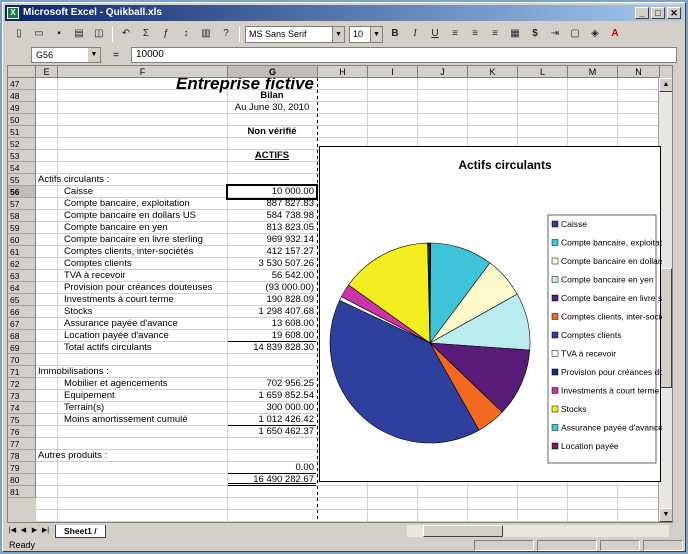  What do you see at coordinates (642, 13) in the screenshot?
I see `minimize-button: _` at bounding box center [642, 13].